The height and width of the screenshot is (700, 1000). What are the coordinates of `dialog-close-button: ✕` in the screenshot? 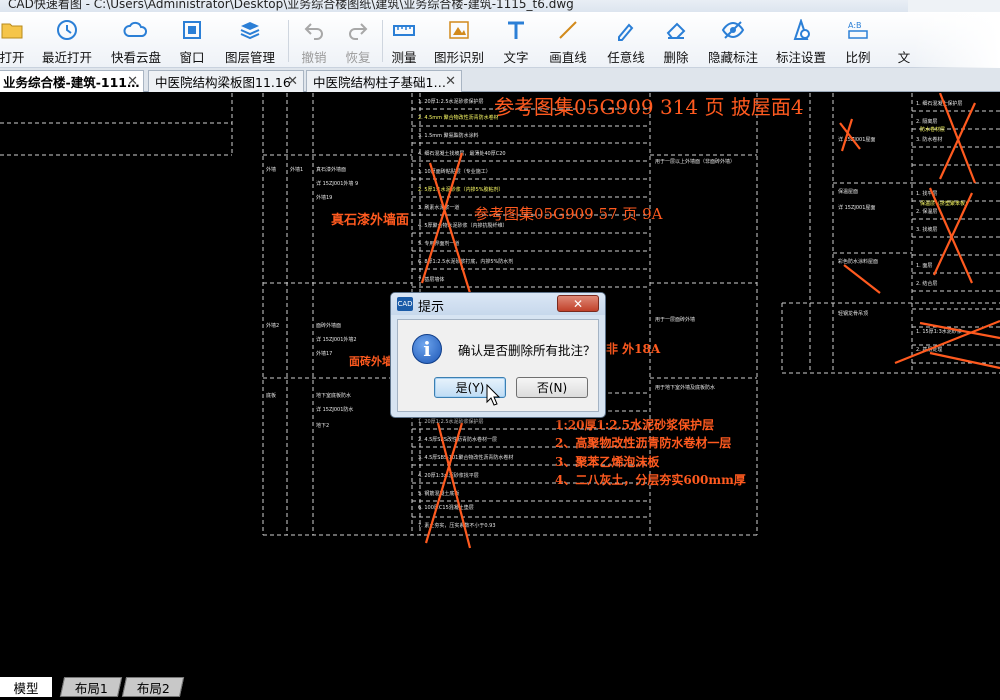 It's located at (578, 303).